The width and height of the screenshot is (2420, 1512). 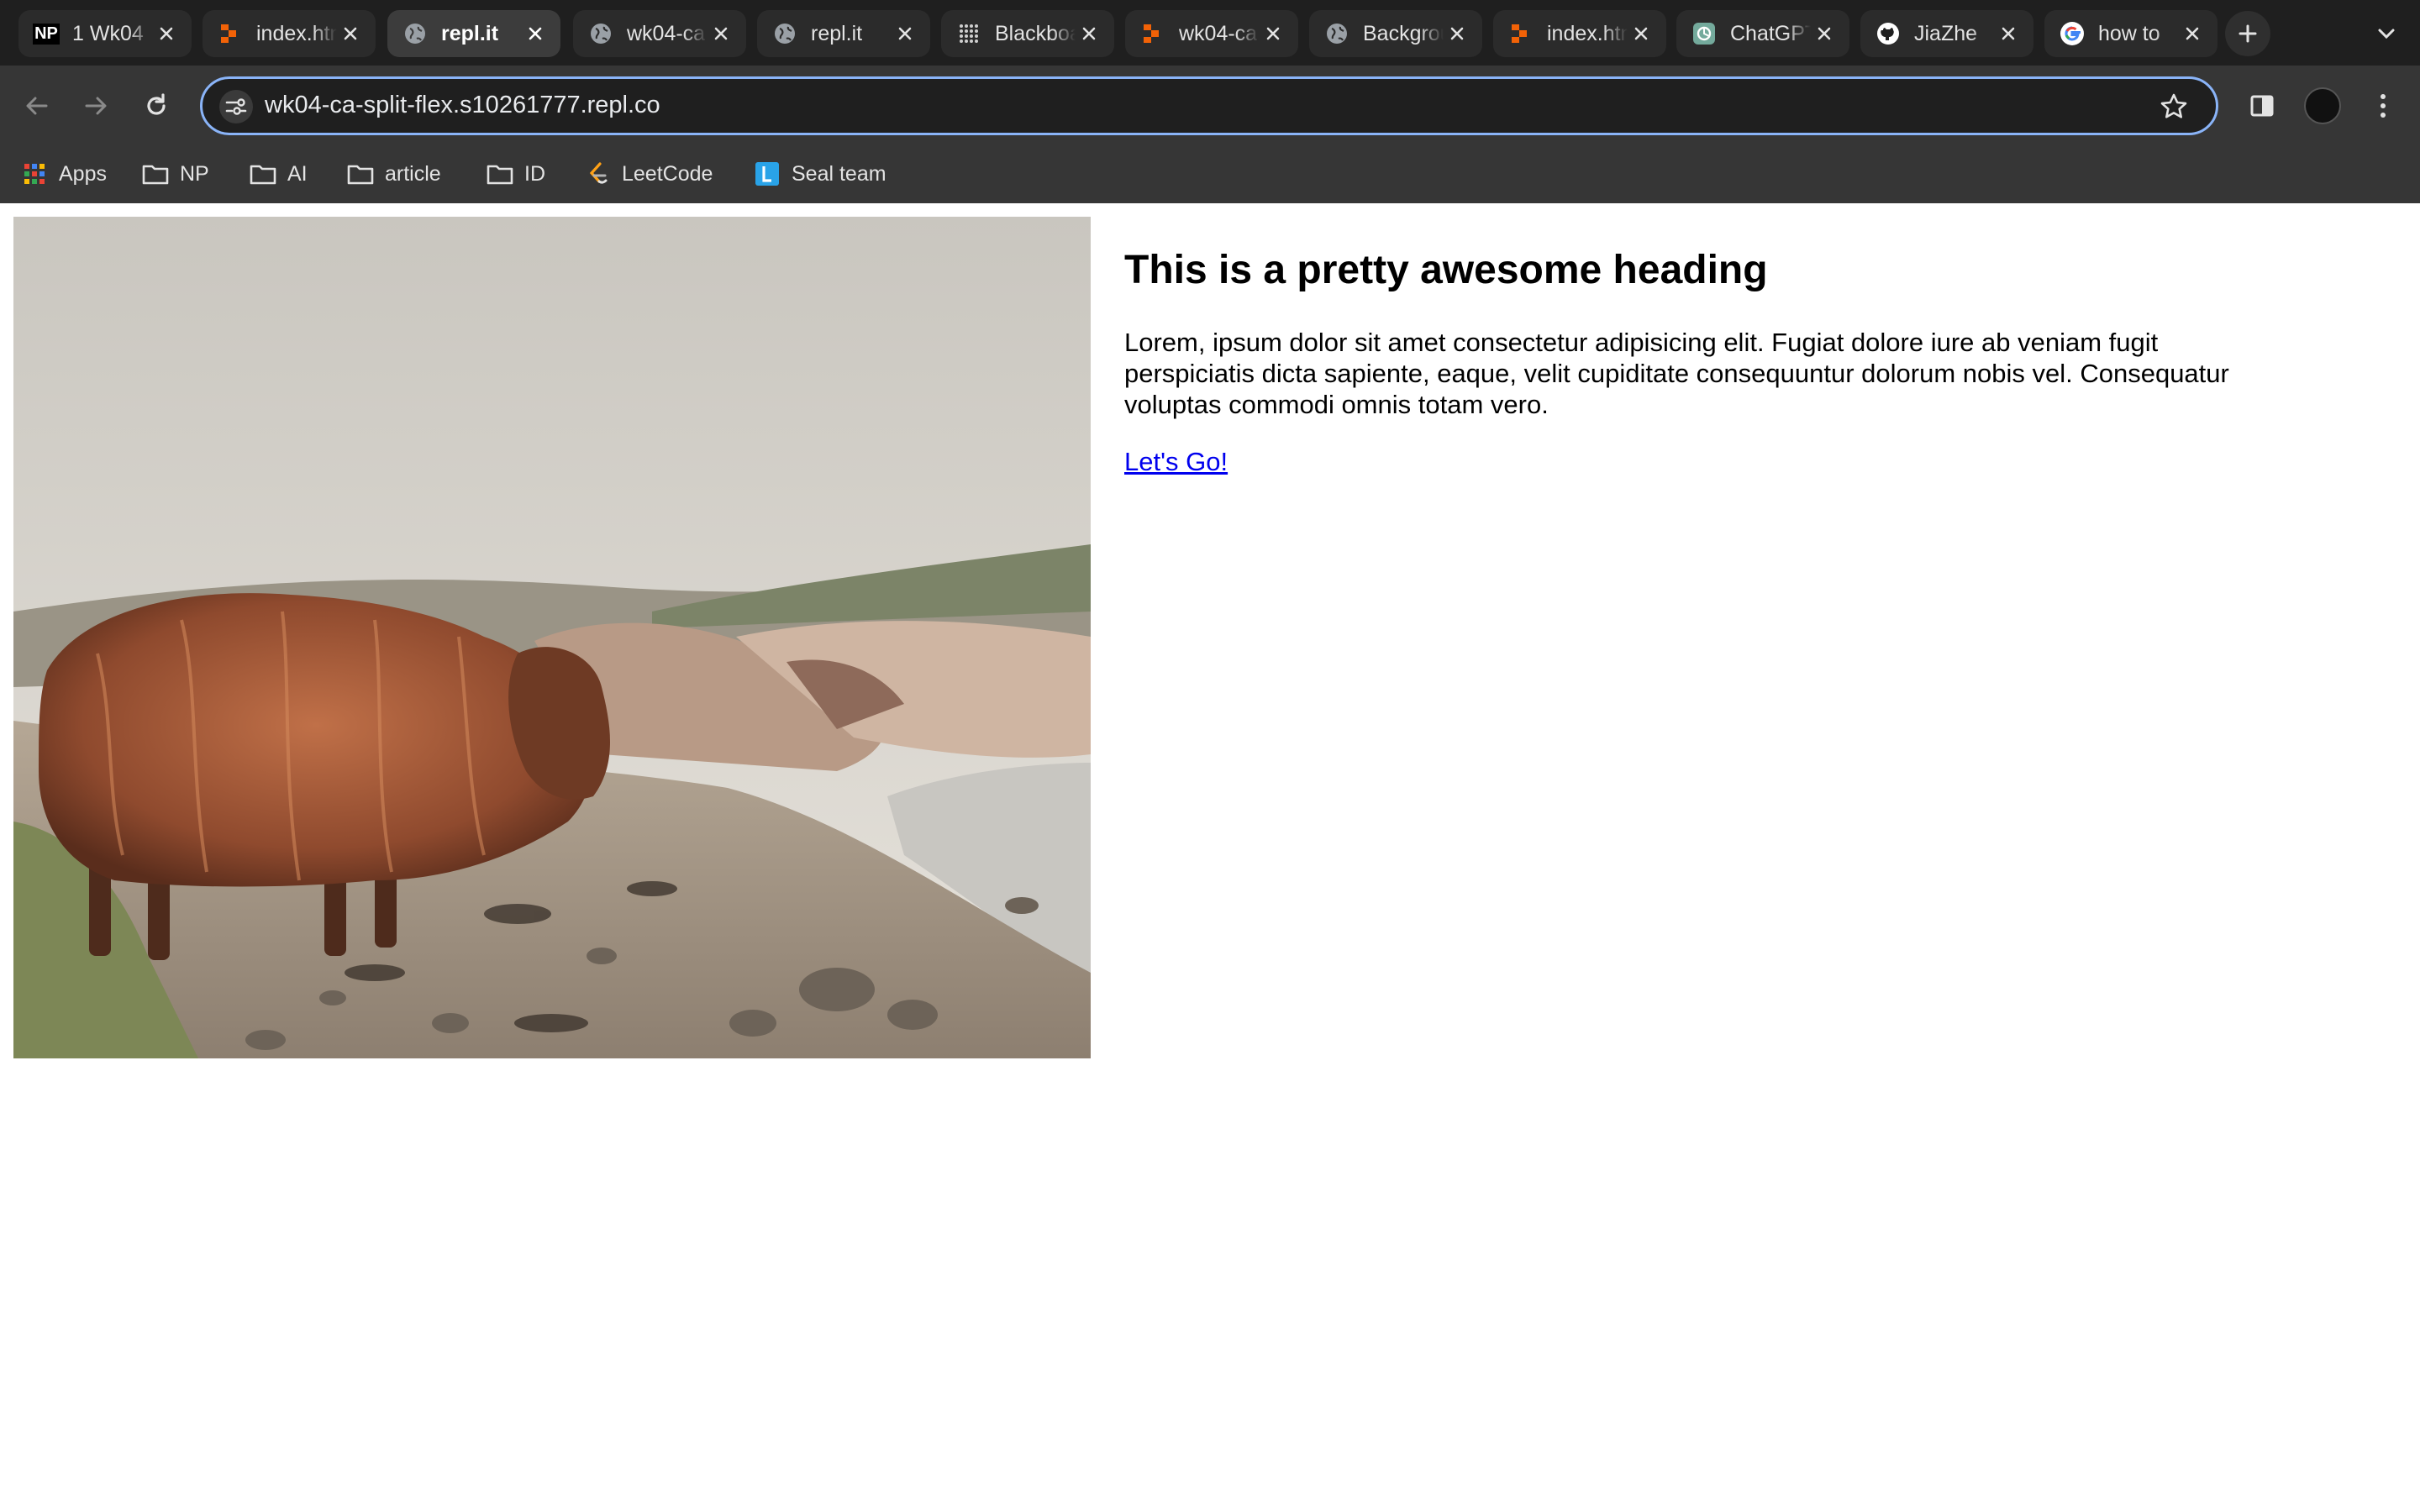 I want to click on bookmark-label: LeetCode, so click(x=667, y=173).